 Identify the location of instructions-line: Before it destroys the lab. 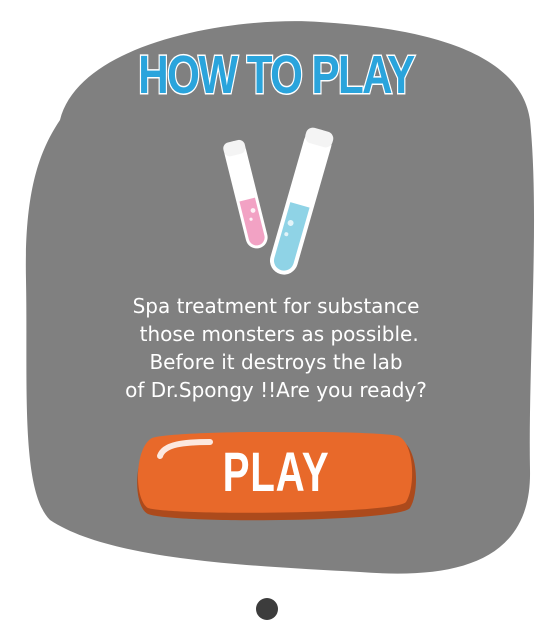
(276, 362).